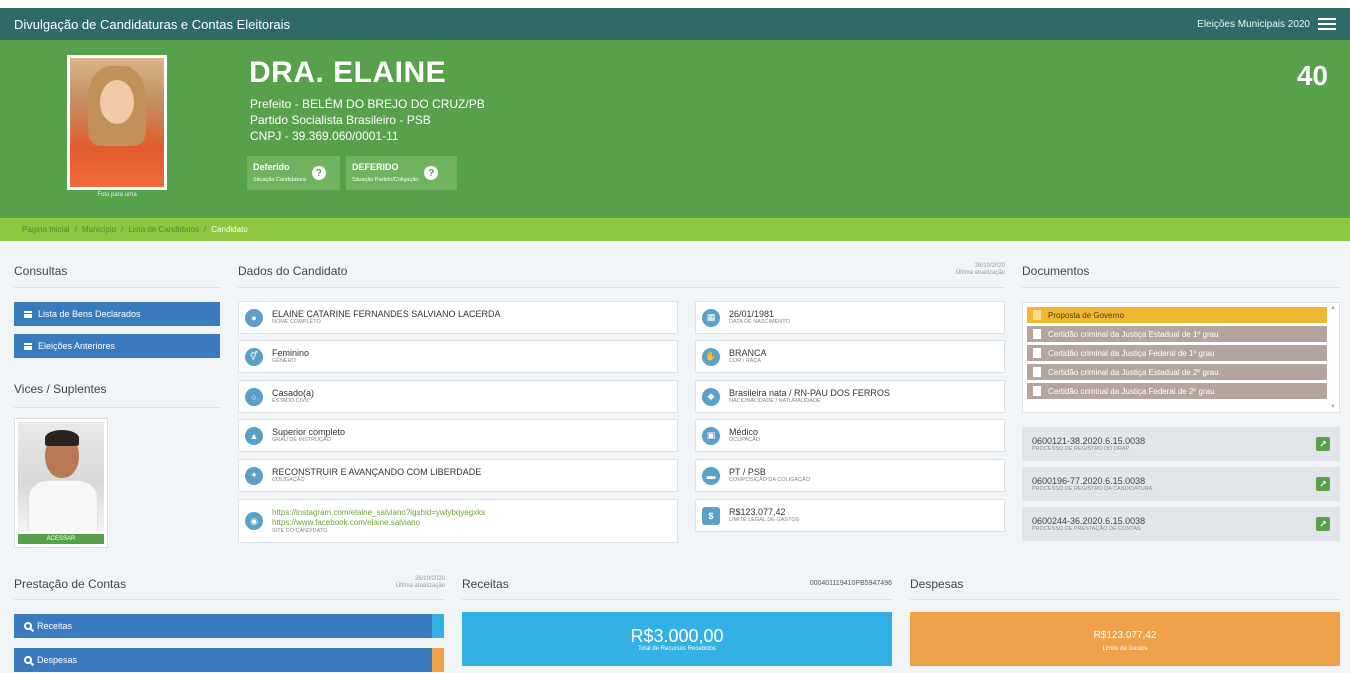  I want to click on receitas-button: Receitas, so click(229, 626).